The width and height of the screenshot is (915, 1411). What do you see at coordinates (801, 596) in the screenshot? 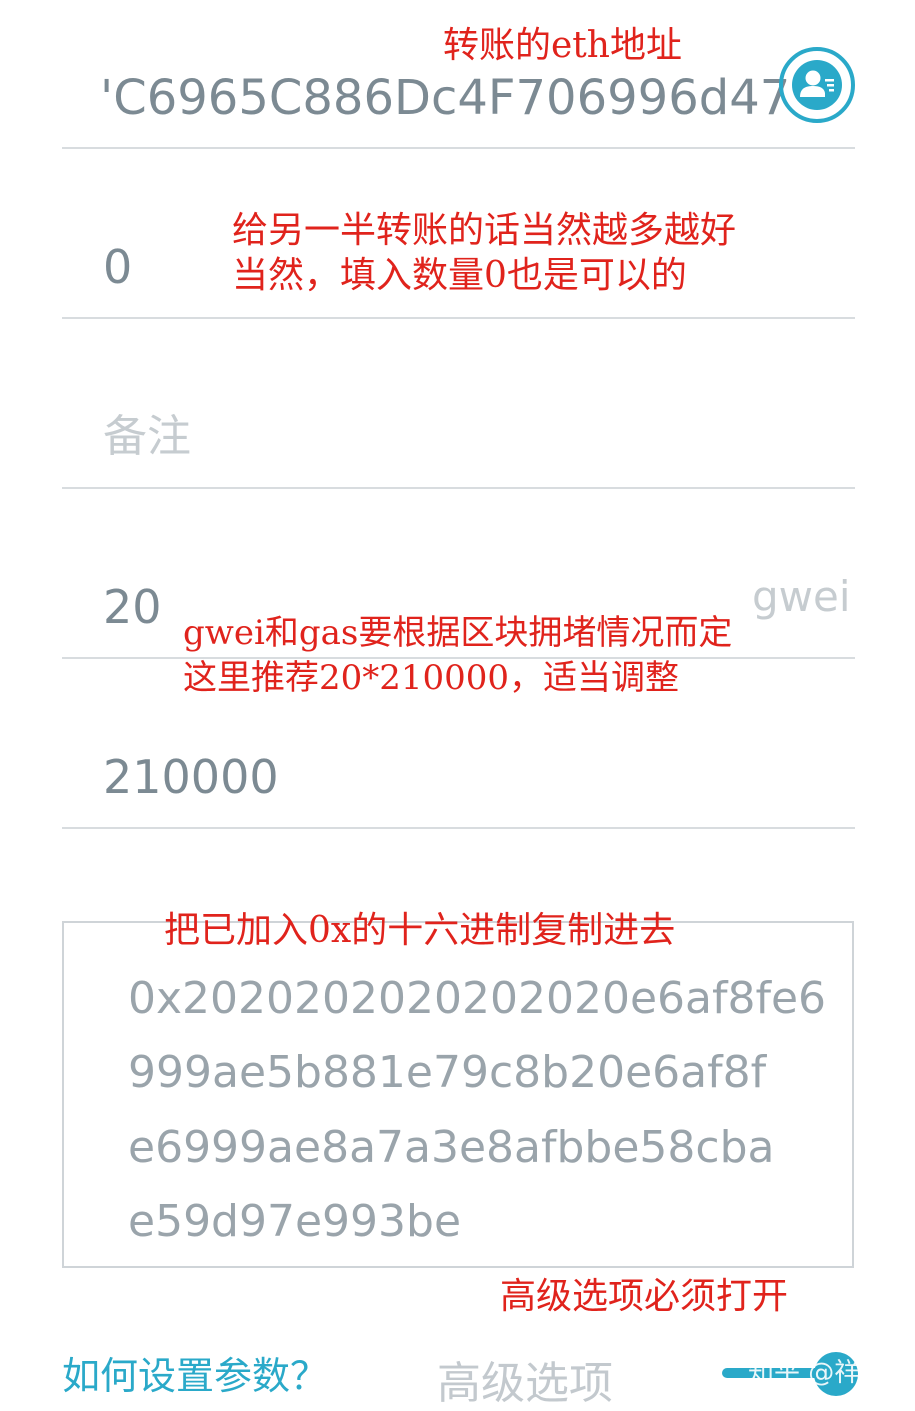
I see `gas-price-unit: gwei` at bounding box center [801, 596].